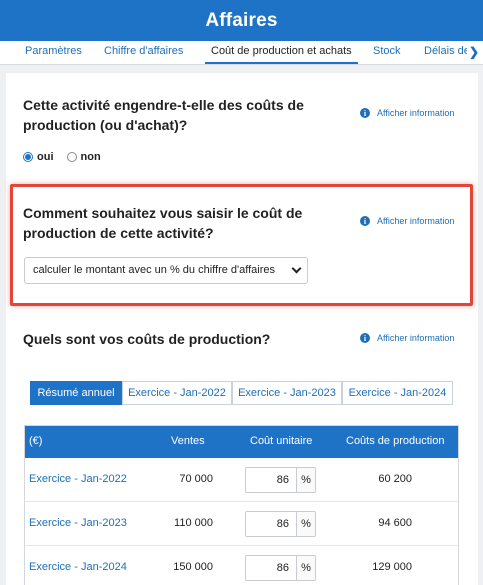 The image size is (483, 585). Describe the element at coordinates (241, 524) in the screenshot. I see `table-row: Exercice - Jan-2023 110 000 86 % 94 600` at that location.